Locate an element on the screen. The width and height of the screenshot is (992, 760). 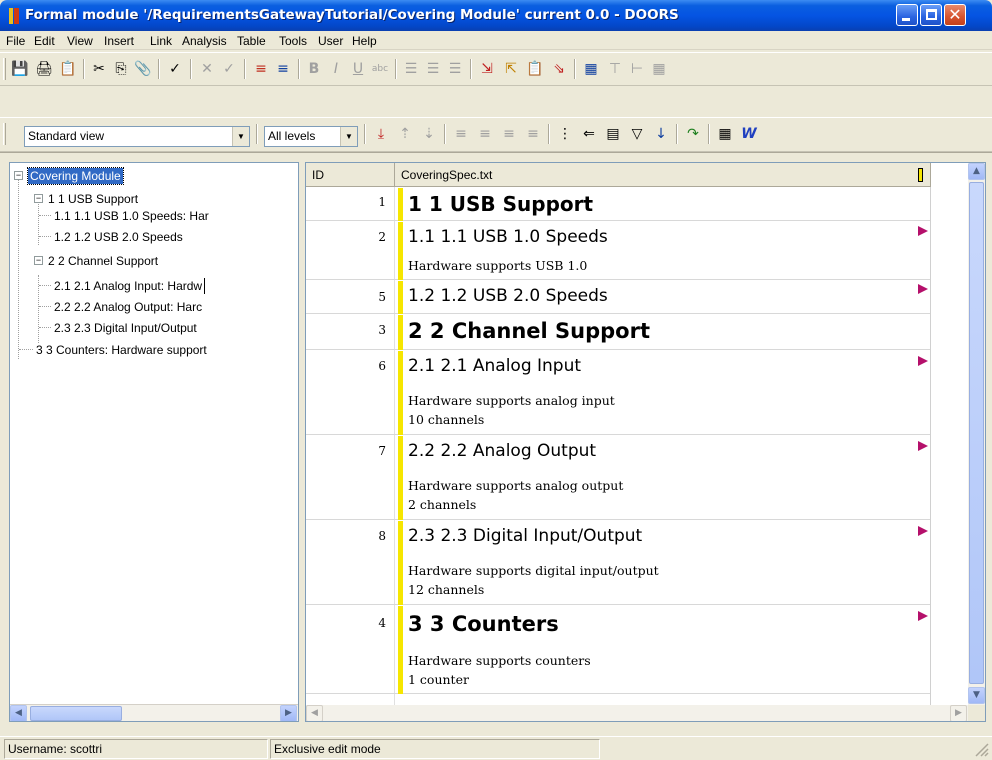
spellcheck-icon: ✓ is located at coordinates (175, 69).